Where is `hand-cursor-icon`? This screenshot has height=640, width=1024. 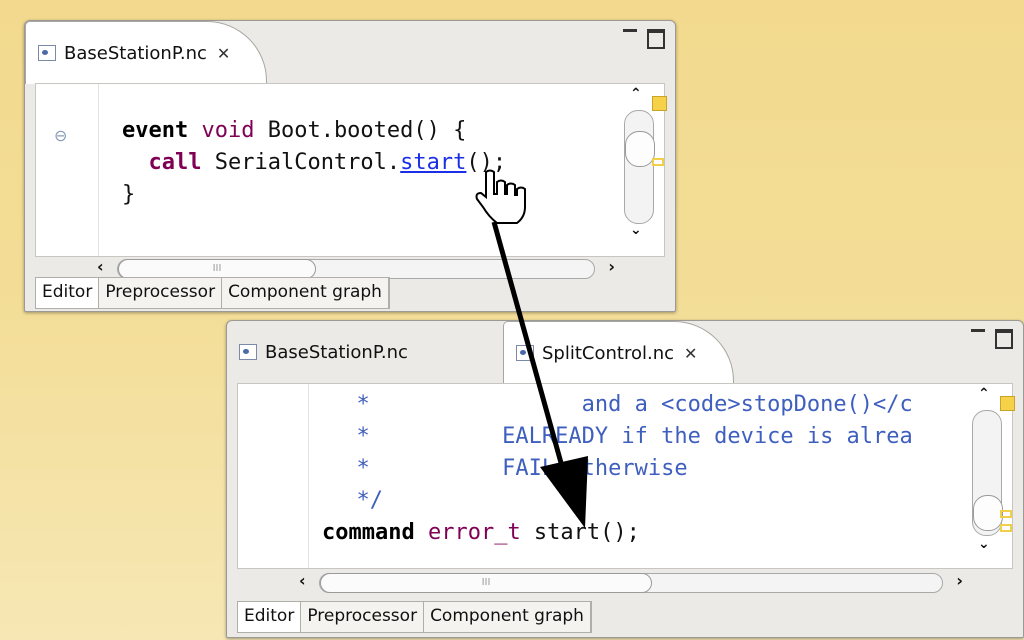 hand-cursor-icon is located at coordinates (500, 196).